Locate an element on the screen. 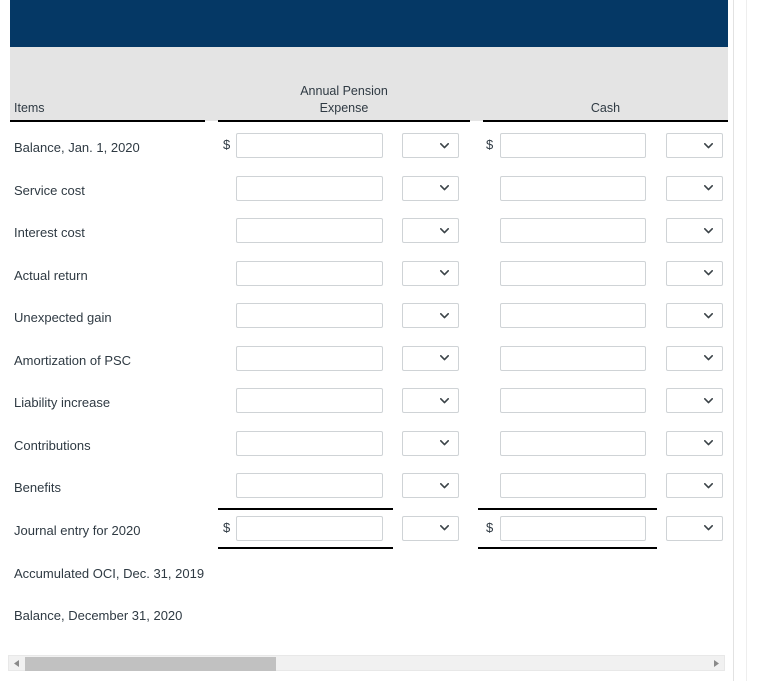  row-label: Balance, Jan. 1, 2020 is located at coordinates (77, 147).